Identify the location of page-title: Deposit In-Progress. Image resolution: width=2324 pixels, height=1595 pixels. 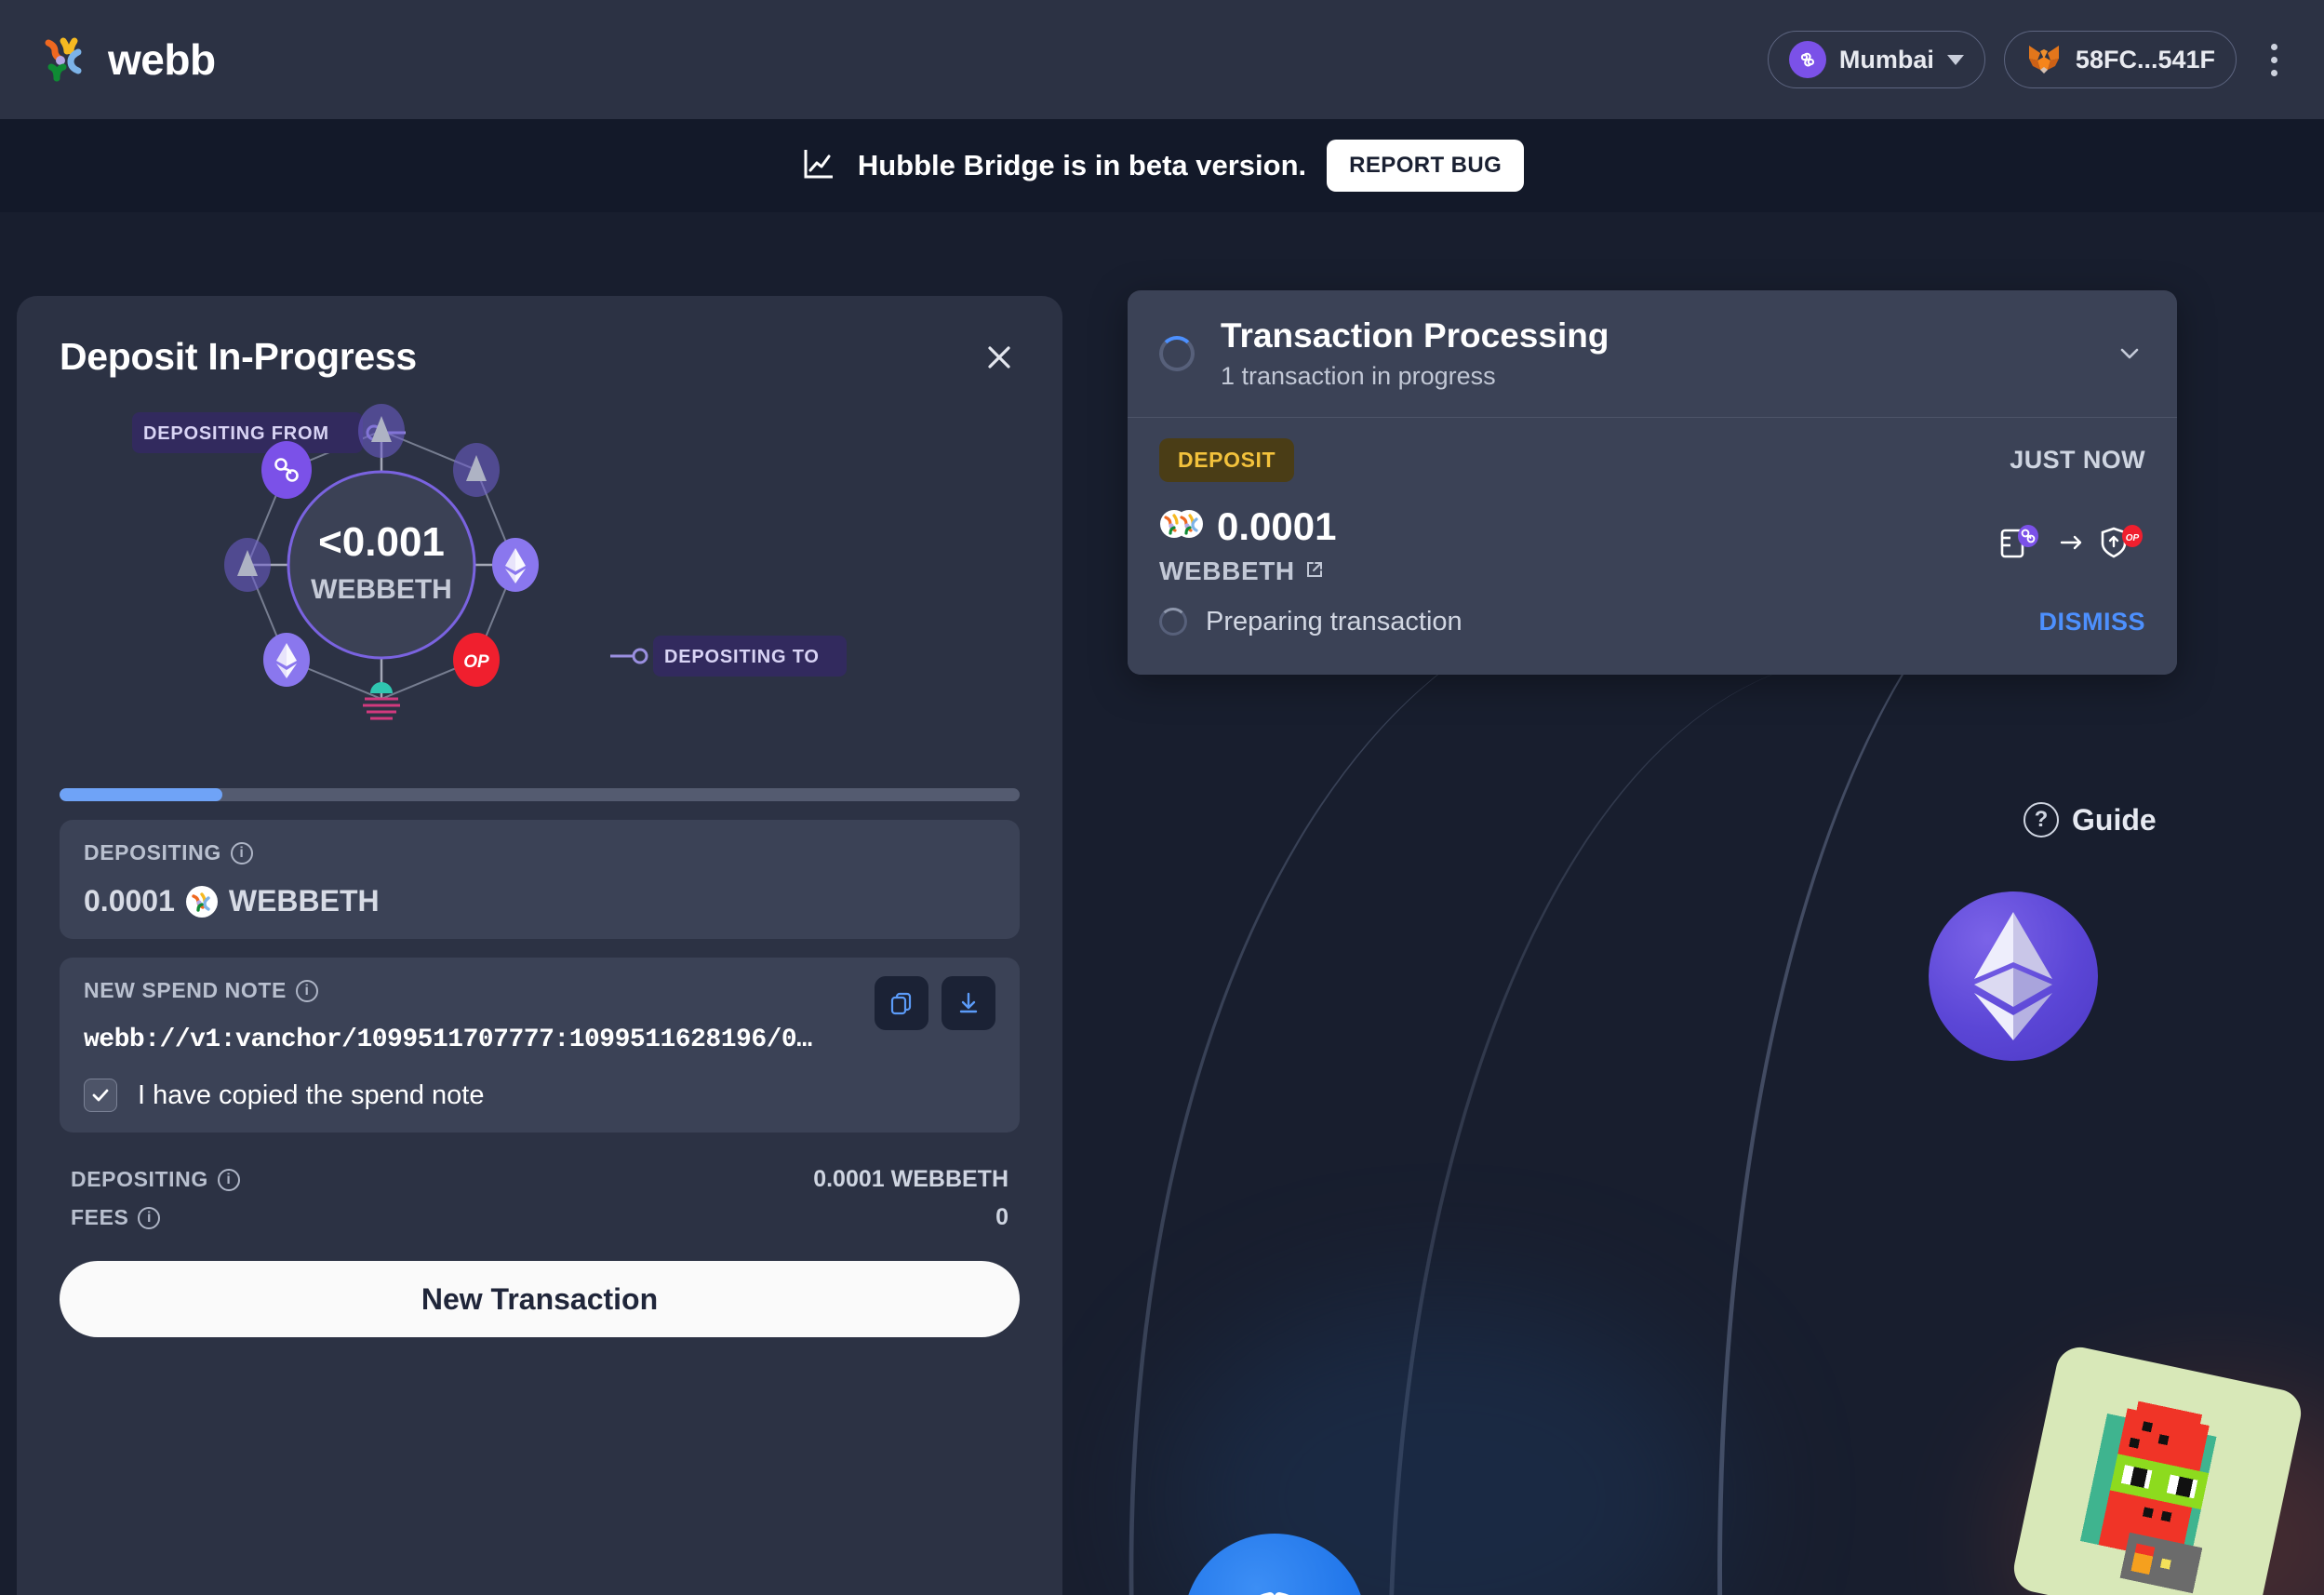
(238, 356).